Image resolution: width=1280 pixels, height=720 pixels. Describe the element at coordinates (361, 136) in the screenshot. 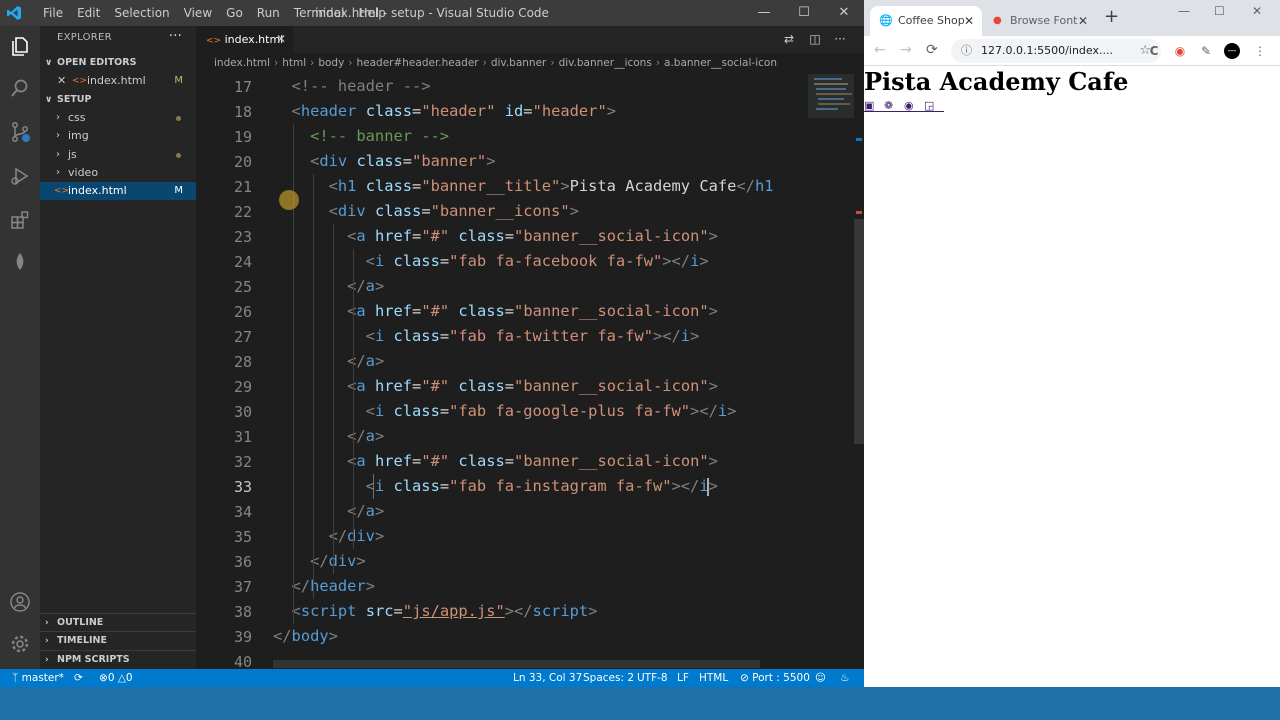

I see `code-line: <!-- banner -->` at that location.